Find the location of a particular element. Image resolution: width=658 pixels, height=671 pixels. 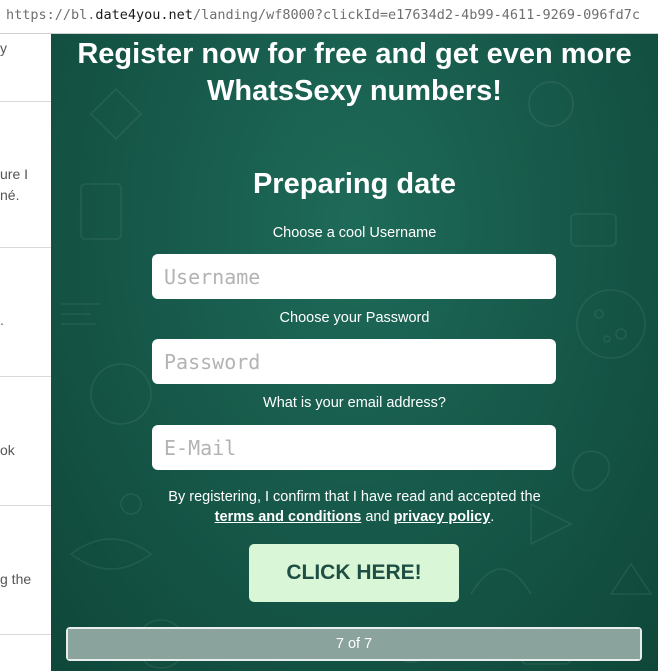

username-input is located at coordinates (354, 276).